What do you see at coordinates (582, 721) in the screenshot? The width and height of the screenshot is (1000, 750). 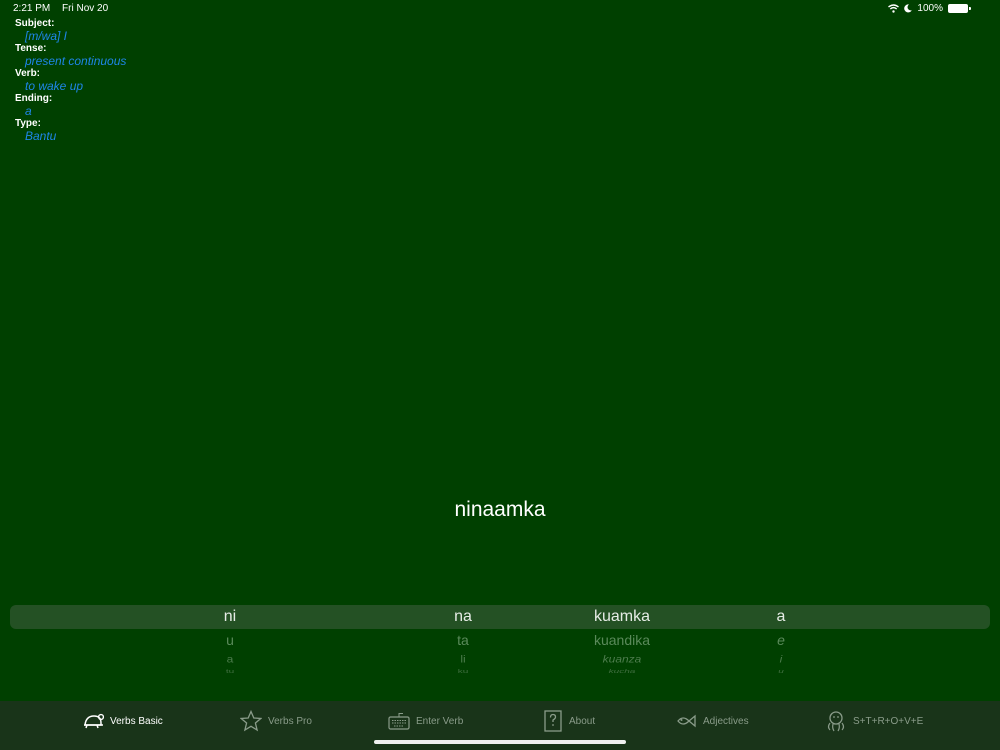 I see `tab-label: About` at bounding box center [582, 721].